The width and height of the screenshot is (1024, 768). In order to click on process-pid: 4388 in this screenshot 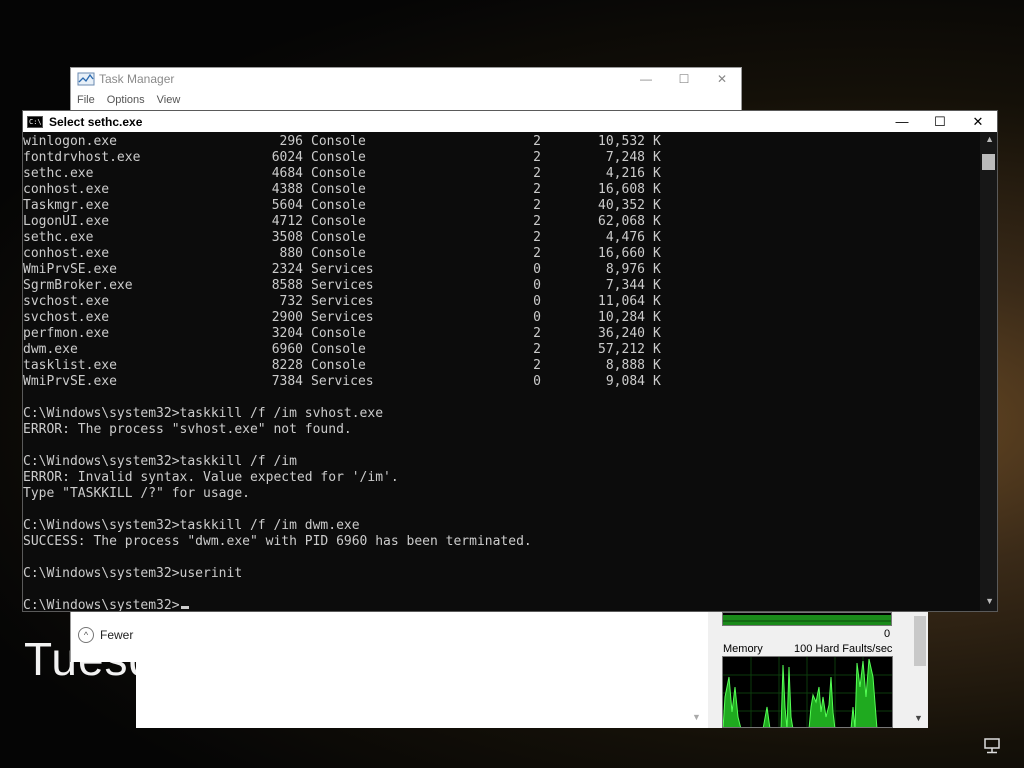, I will do `click(287, 189)`.